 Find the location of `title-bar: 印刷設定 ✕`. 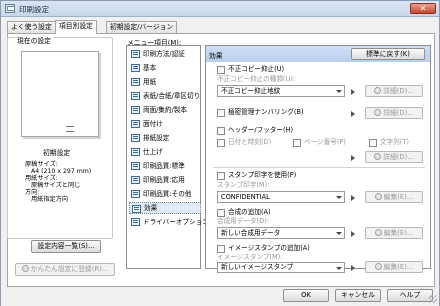

title-bar: 印刷設定 ✕ is located at coordinates (220, 9).